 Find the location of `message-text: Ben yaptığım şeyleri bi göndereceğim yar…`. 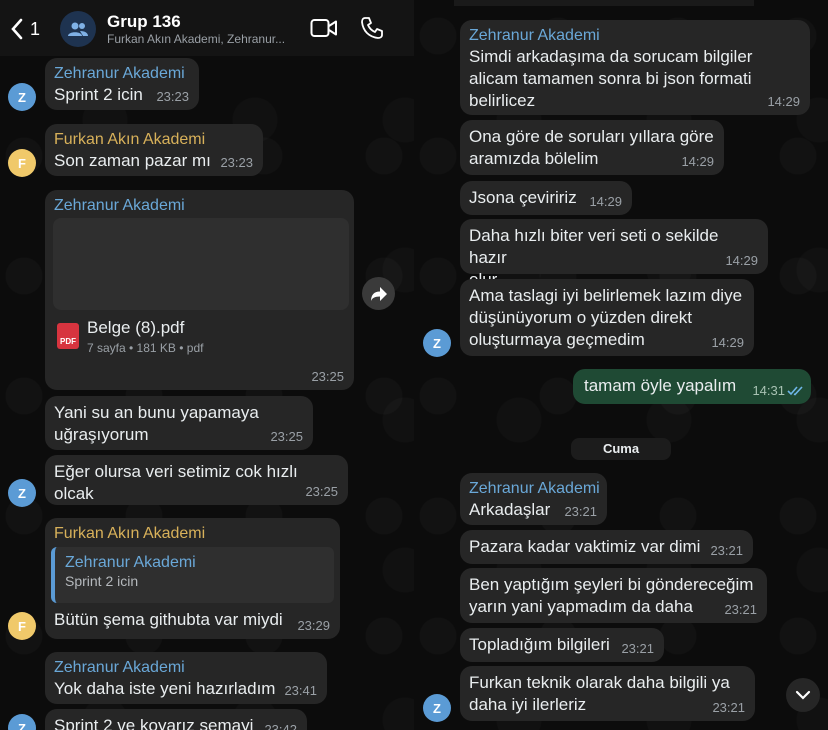

message-text: Ben yaptığım şeyleri bi göndereceğim yar… is located at coordinates (611, 595).